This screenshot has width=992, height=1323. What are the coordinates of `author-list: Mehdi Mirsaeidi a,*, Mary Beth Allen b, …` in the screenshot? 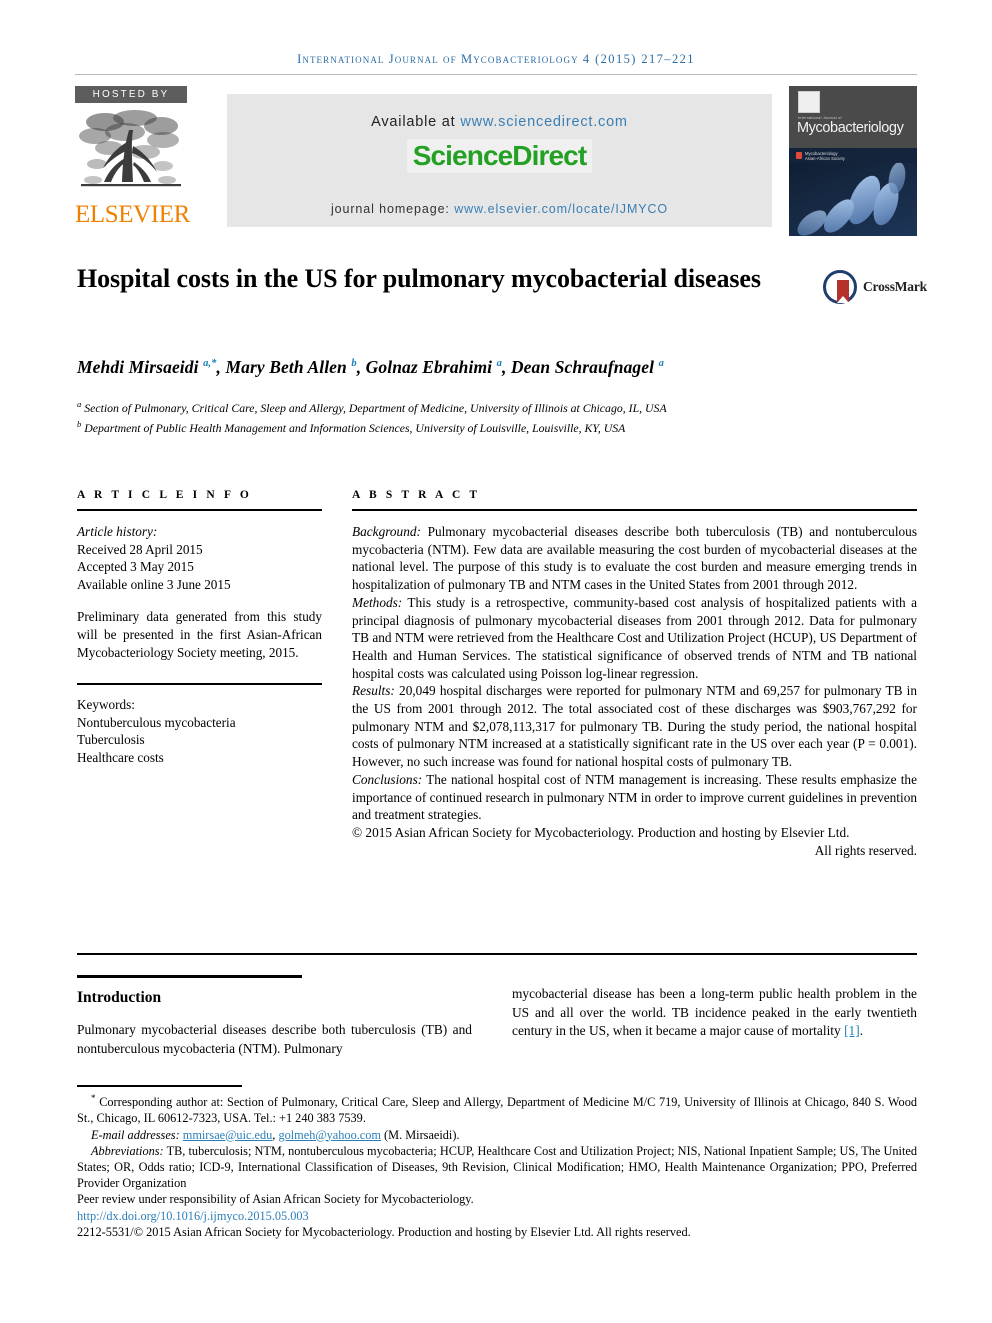 It's located at (370, 367).